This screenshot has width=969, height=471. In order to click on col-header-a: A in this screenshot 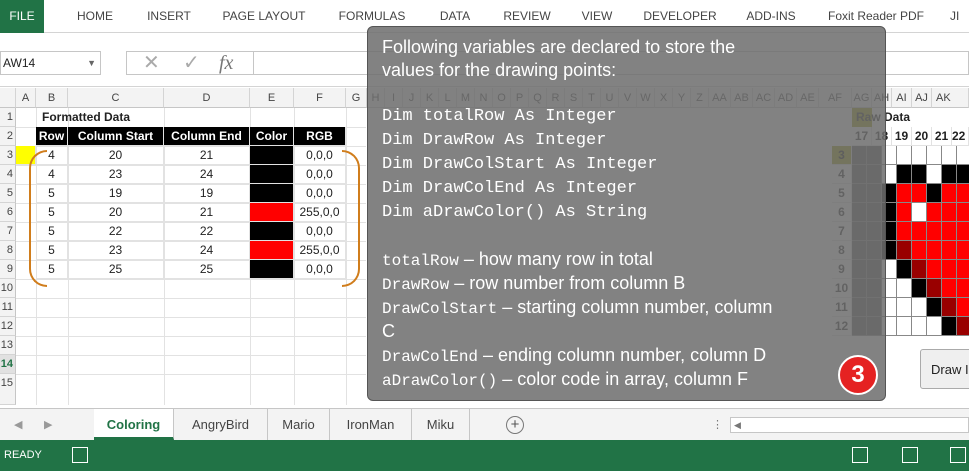, I will do `click(26, 98)`.